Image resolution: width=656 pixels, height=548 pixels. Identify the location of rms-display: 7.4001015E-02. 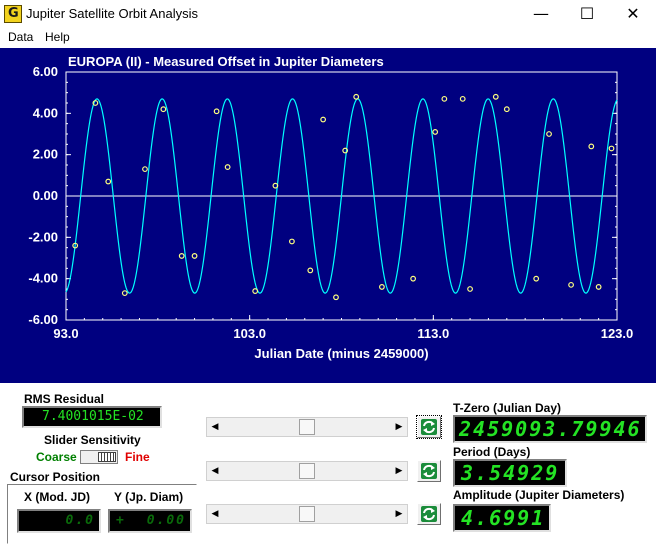
(92, 417).